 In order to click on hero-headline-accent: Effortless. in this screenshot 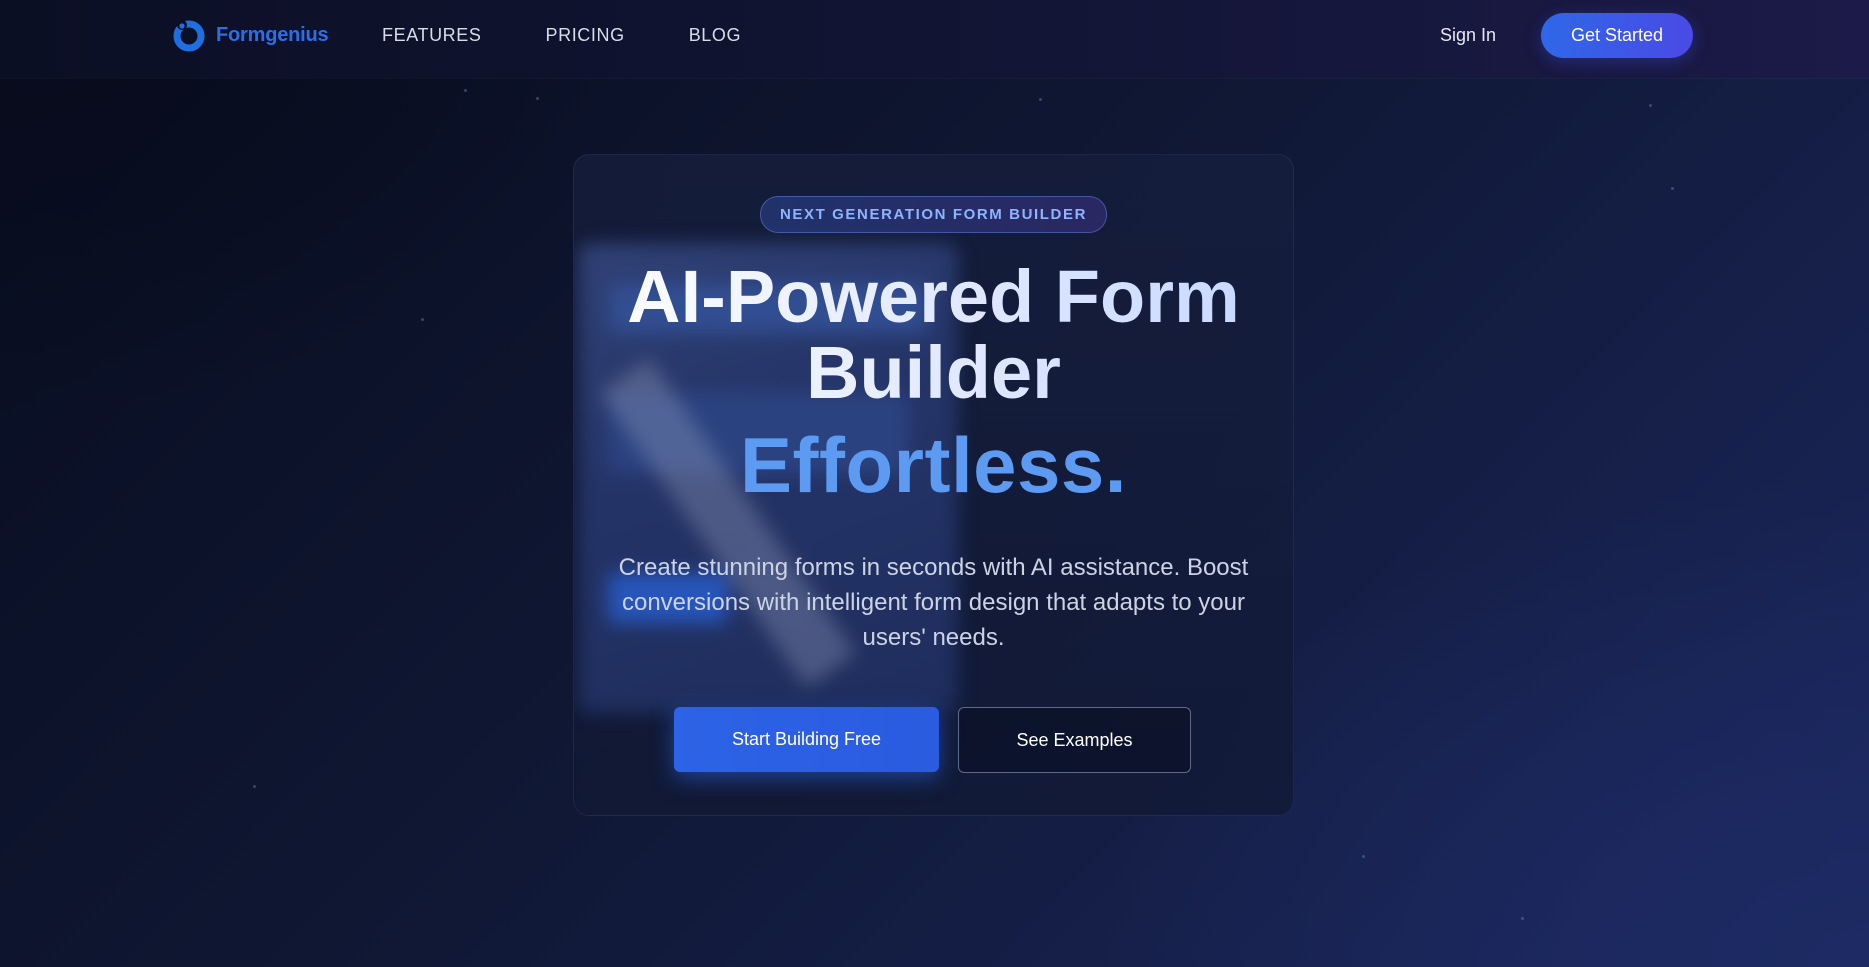, I will do `click(933, 465)`.